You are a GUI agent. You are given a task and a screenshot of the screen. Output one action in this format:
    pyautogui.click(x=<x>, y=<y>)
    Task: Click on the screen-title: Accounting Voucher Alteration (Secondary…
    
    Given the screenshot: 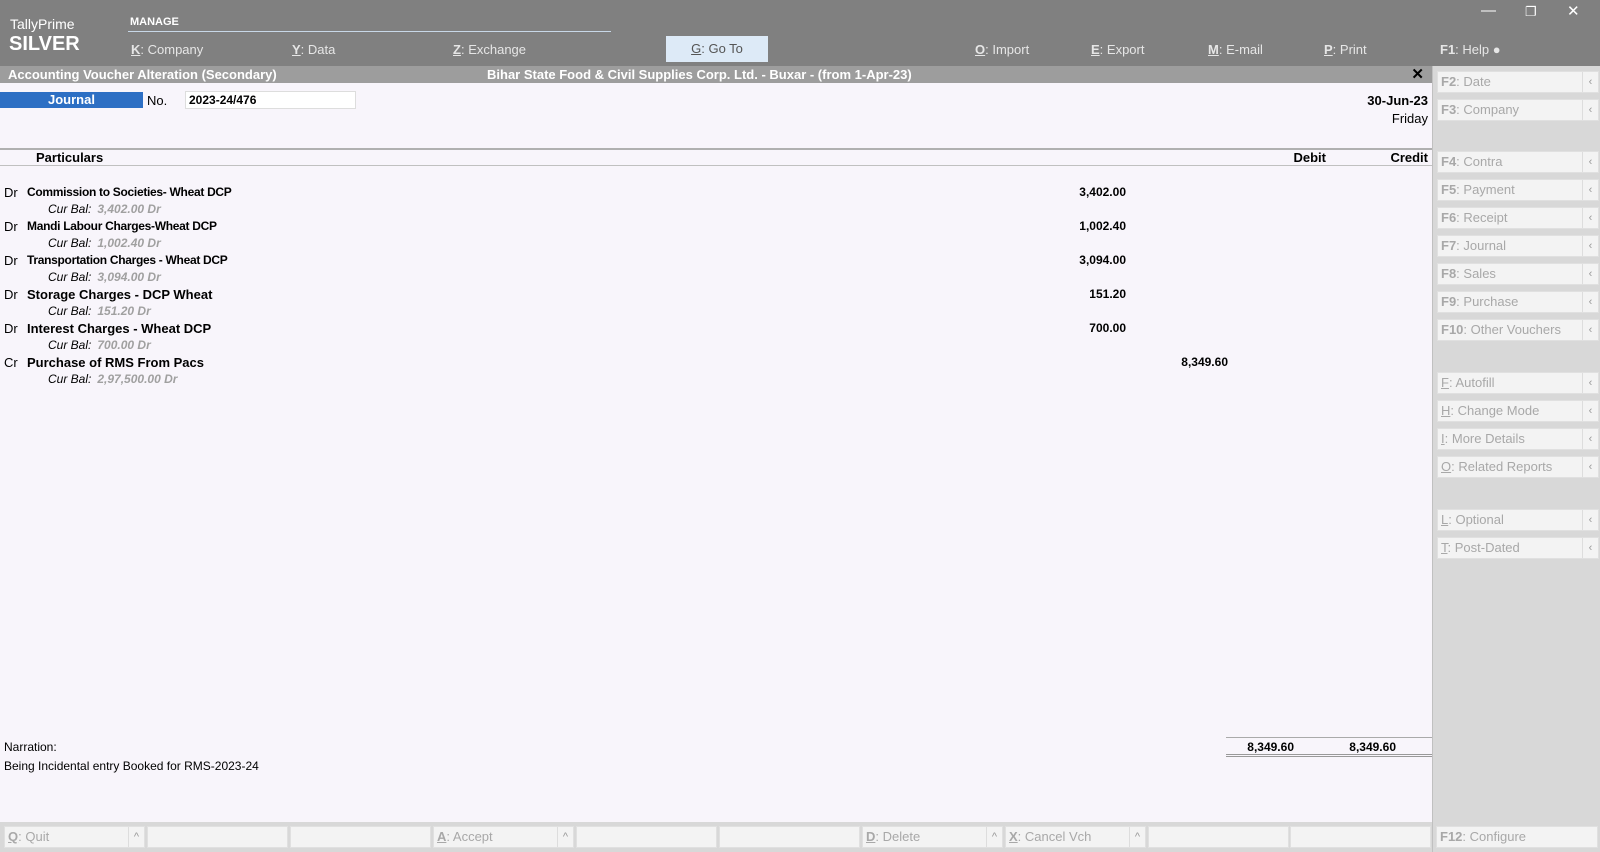 What is the action you would take?
    pyautogui.click(x=142, y=74)
    